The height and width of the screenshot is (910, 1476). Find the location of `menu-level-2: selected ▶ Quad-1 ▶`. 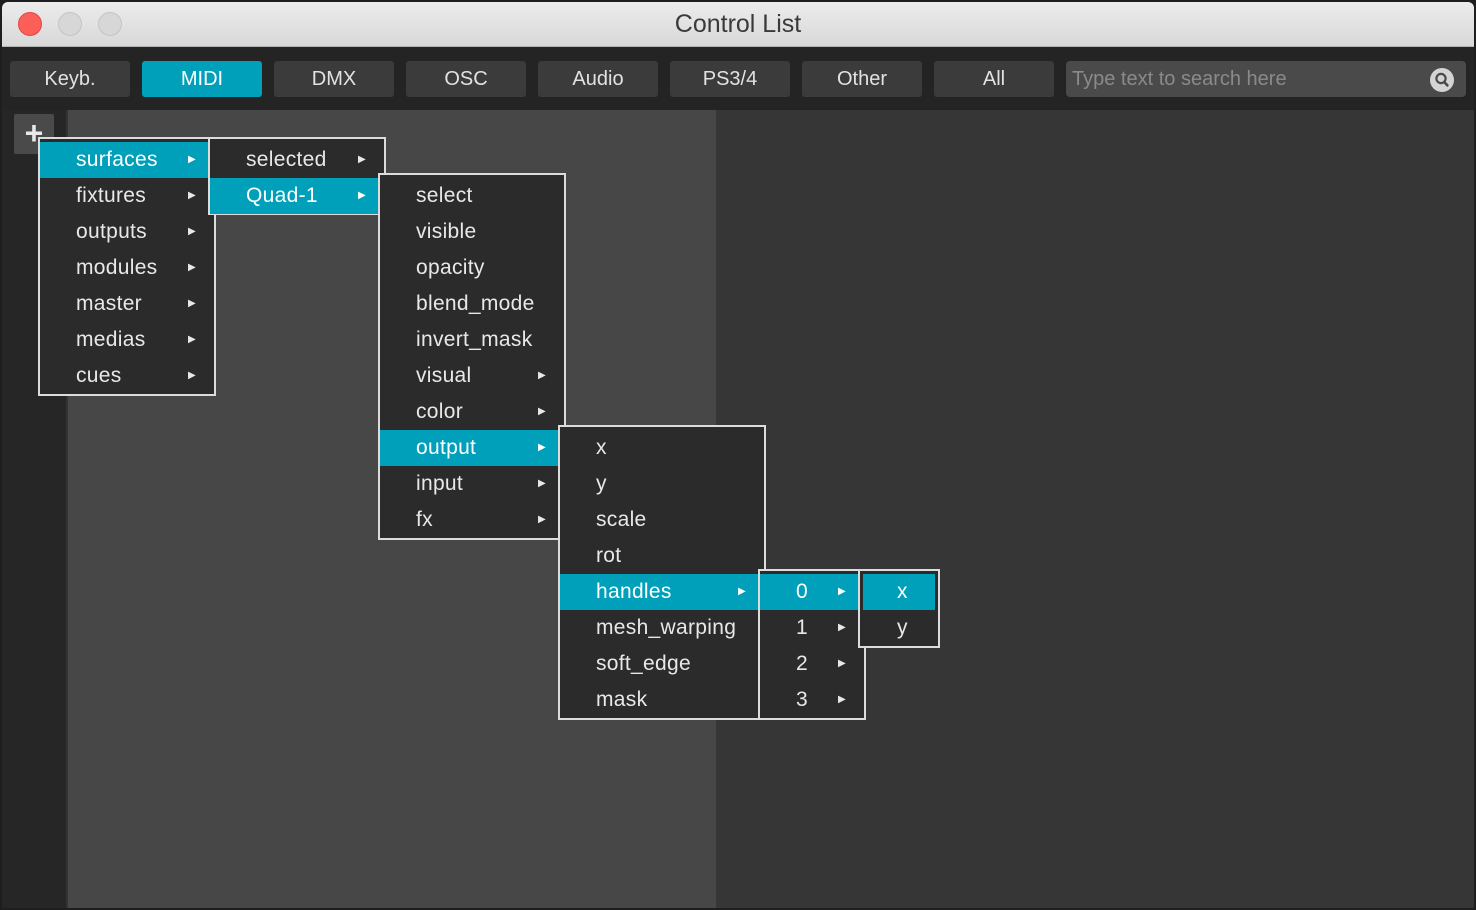

menu-level-2: selected ▶ Quad-1 ▶ is located at coordinates (297, 176).